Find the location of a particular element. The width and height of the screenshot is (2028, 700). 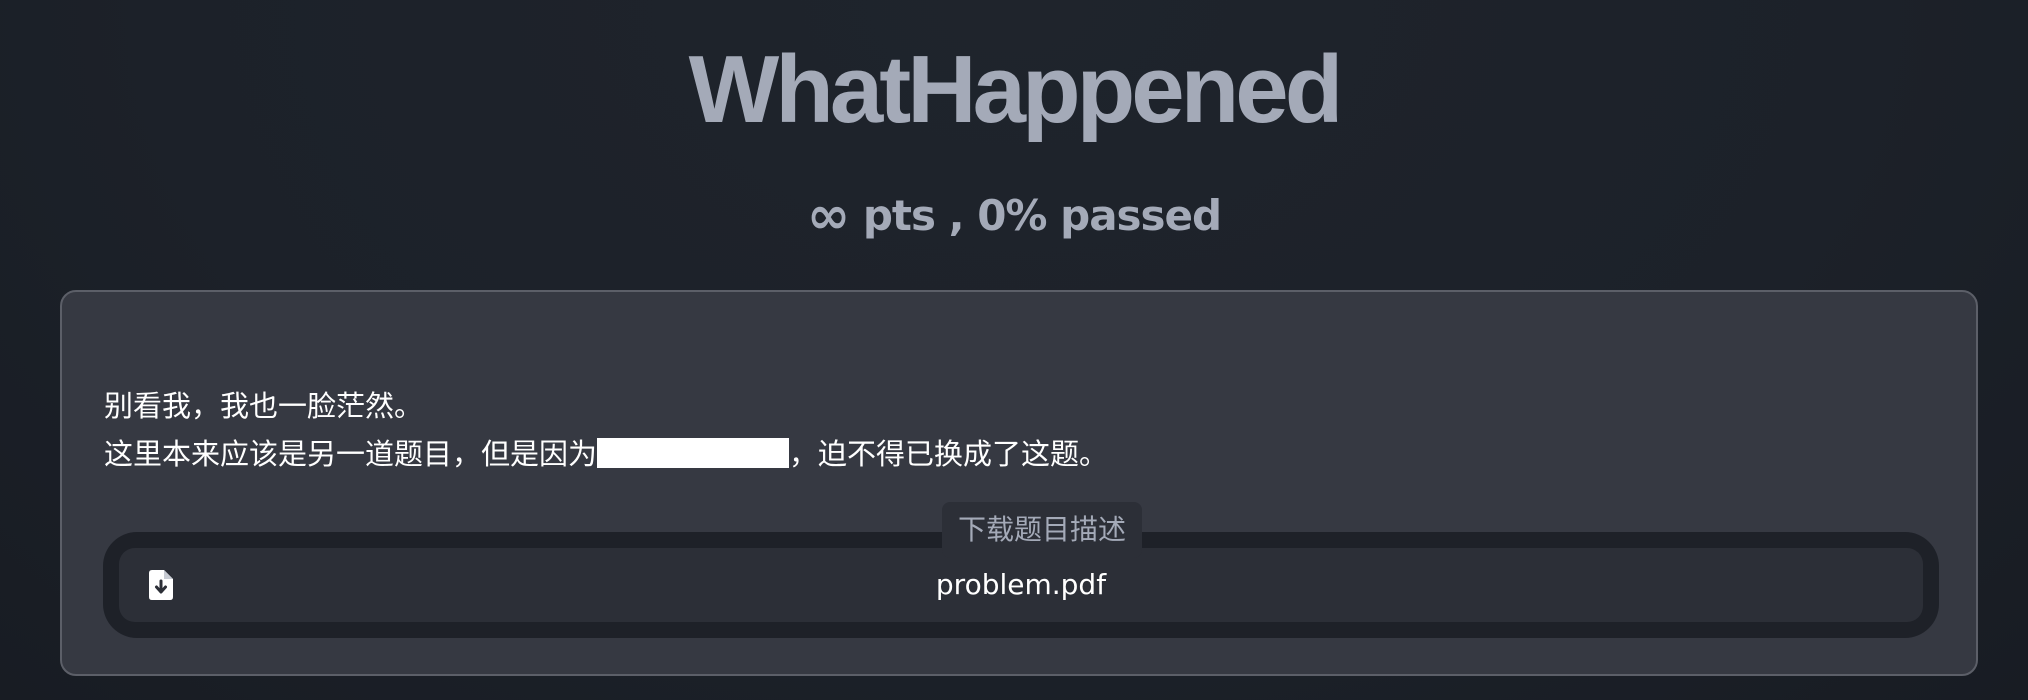

download-label: 下载题目描述 is located at coordinates (1042, 530).